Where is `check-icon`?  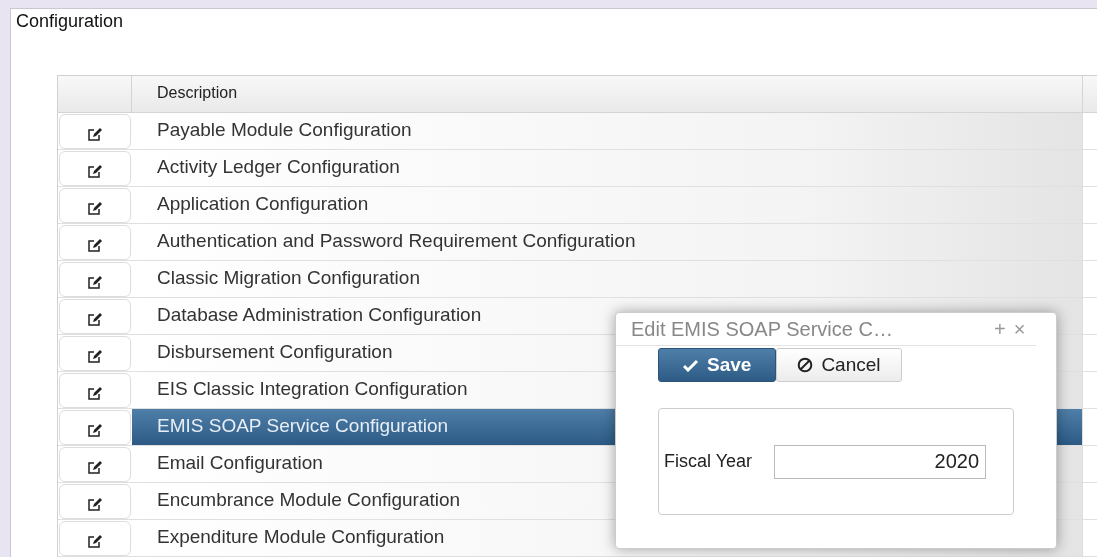
check-icon is located at coordinates (691, 365).